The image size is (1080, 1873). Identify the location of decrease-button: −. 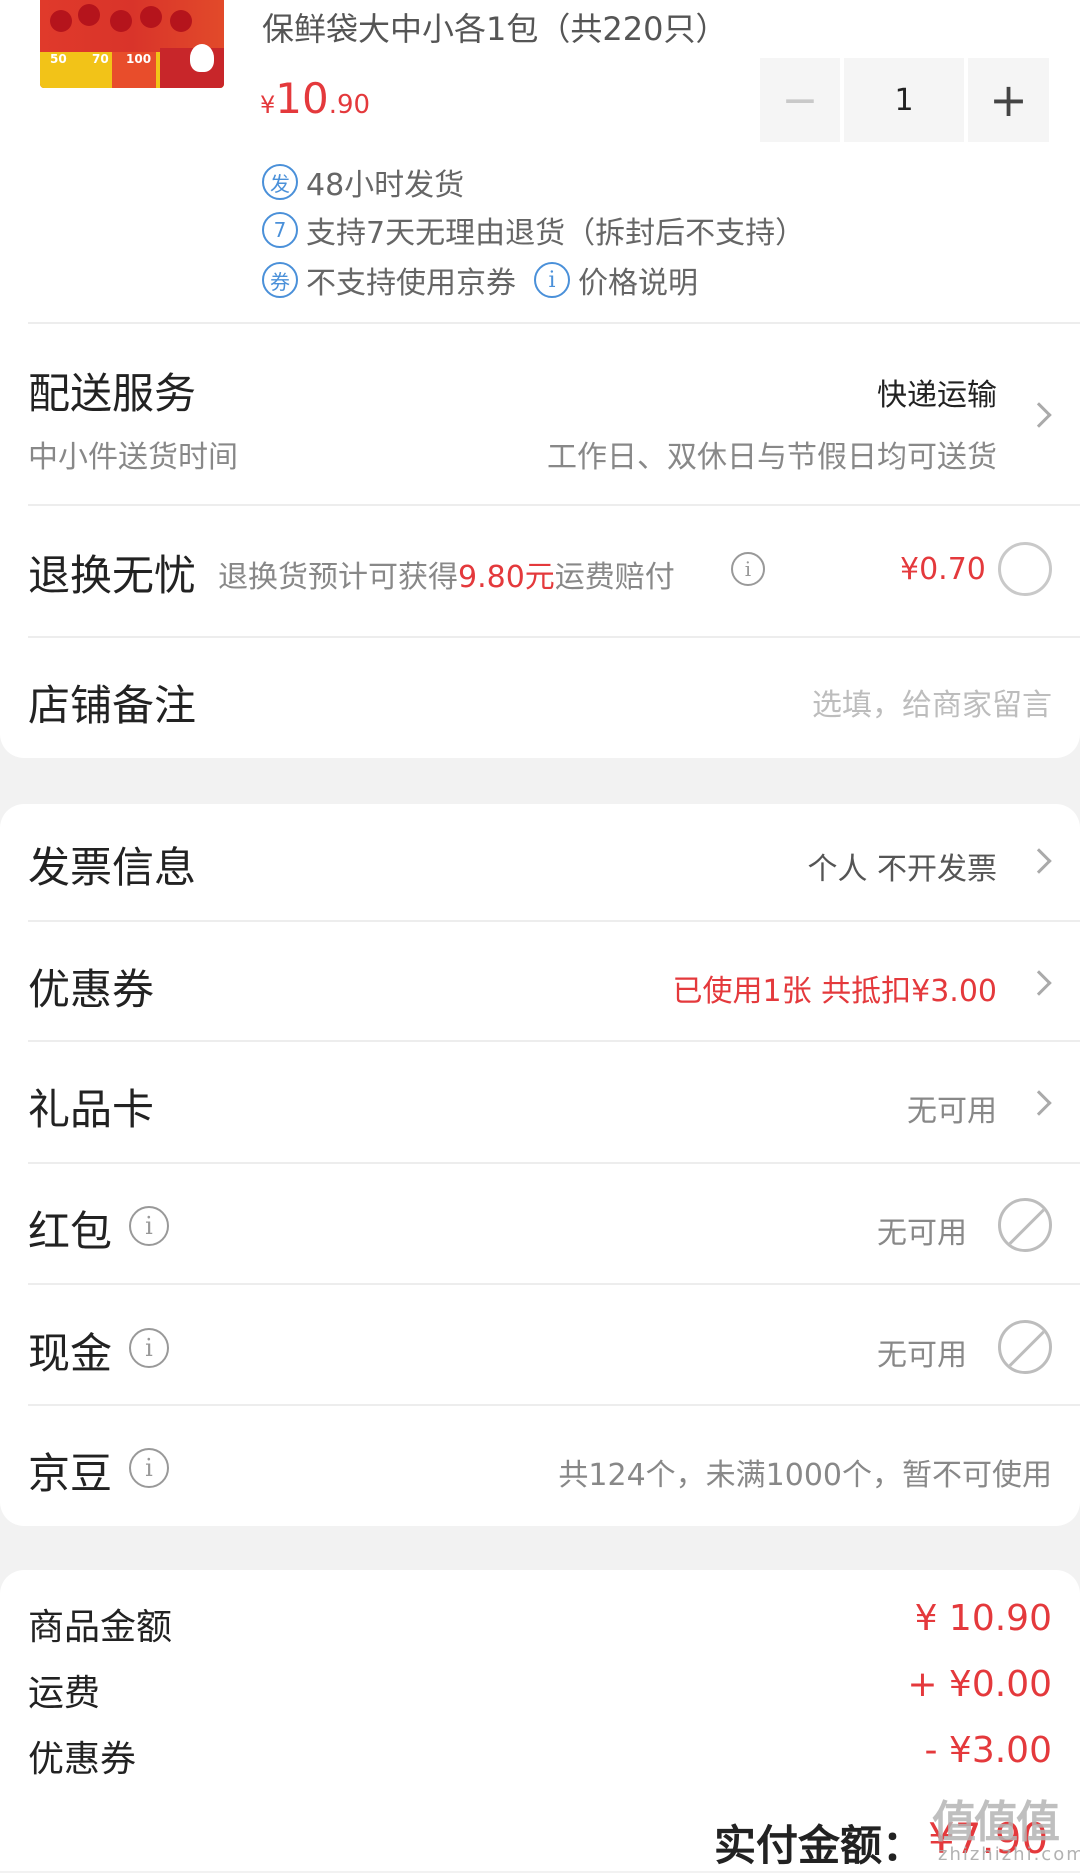
(800, 100).